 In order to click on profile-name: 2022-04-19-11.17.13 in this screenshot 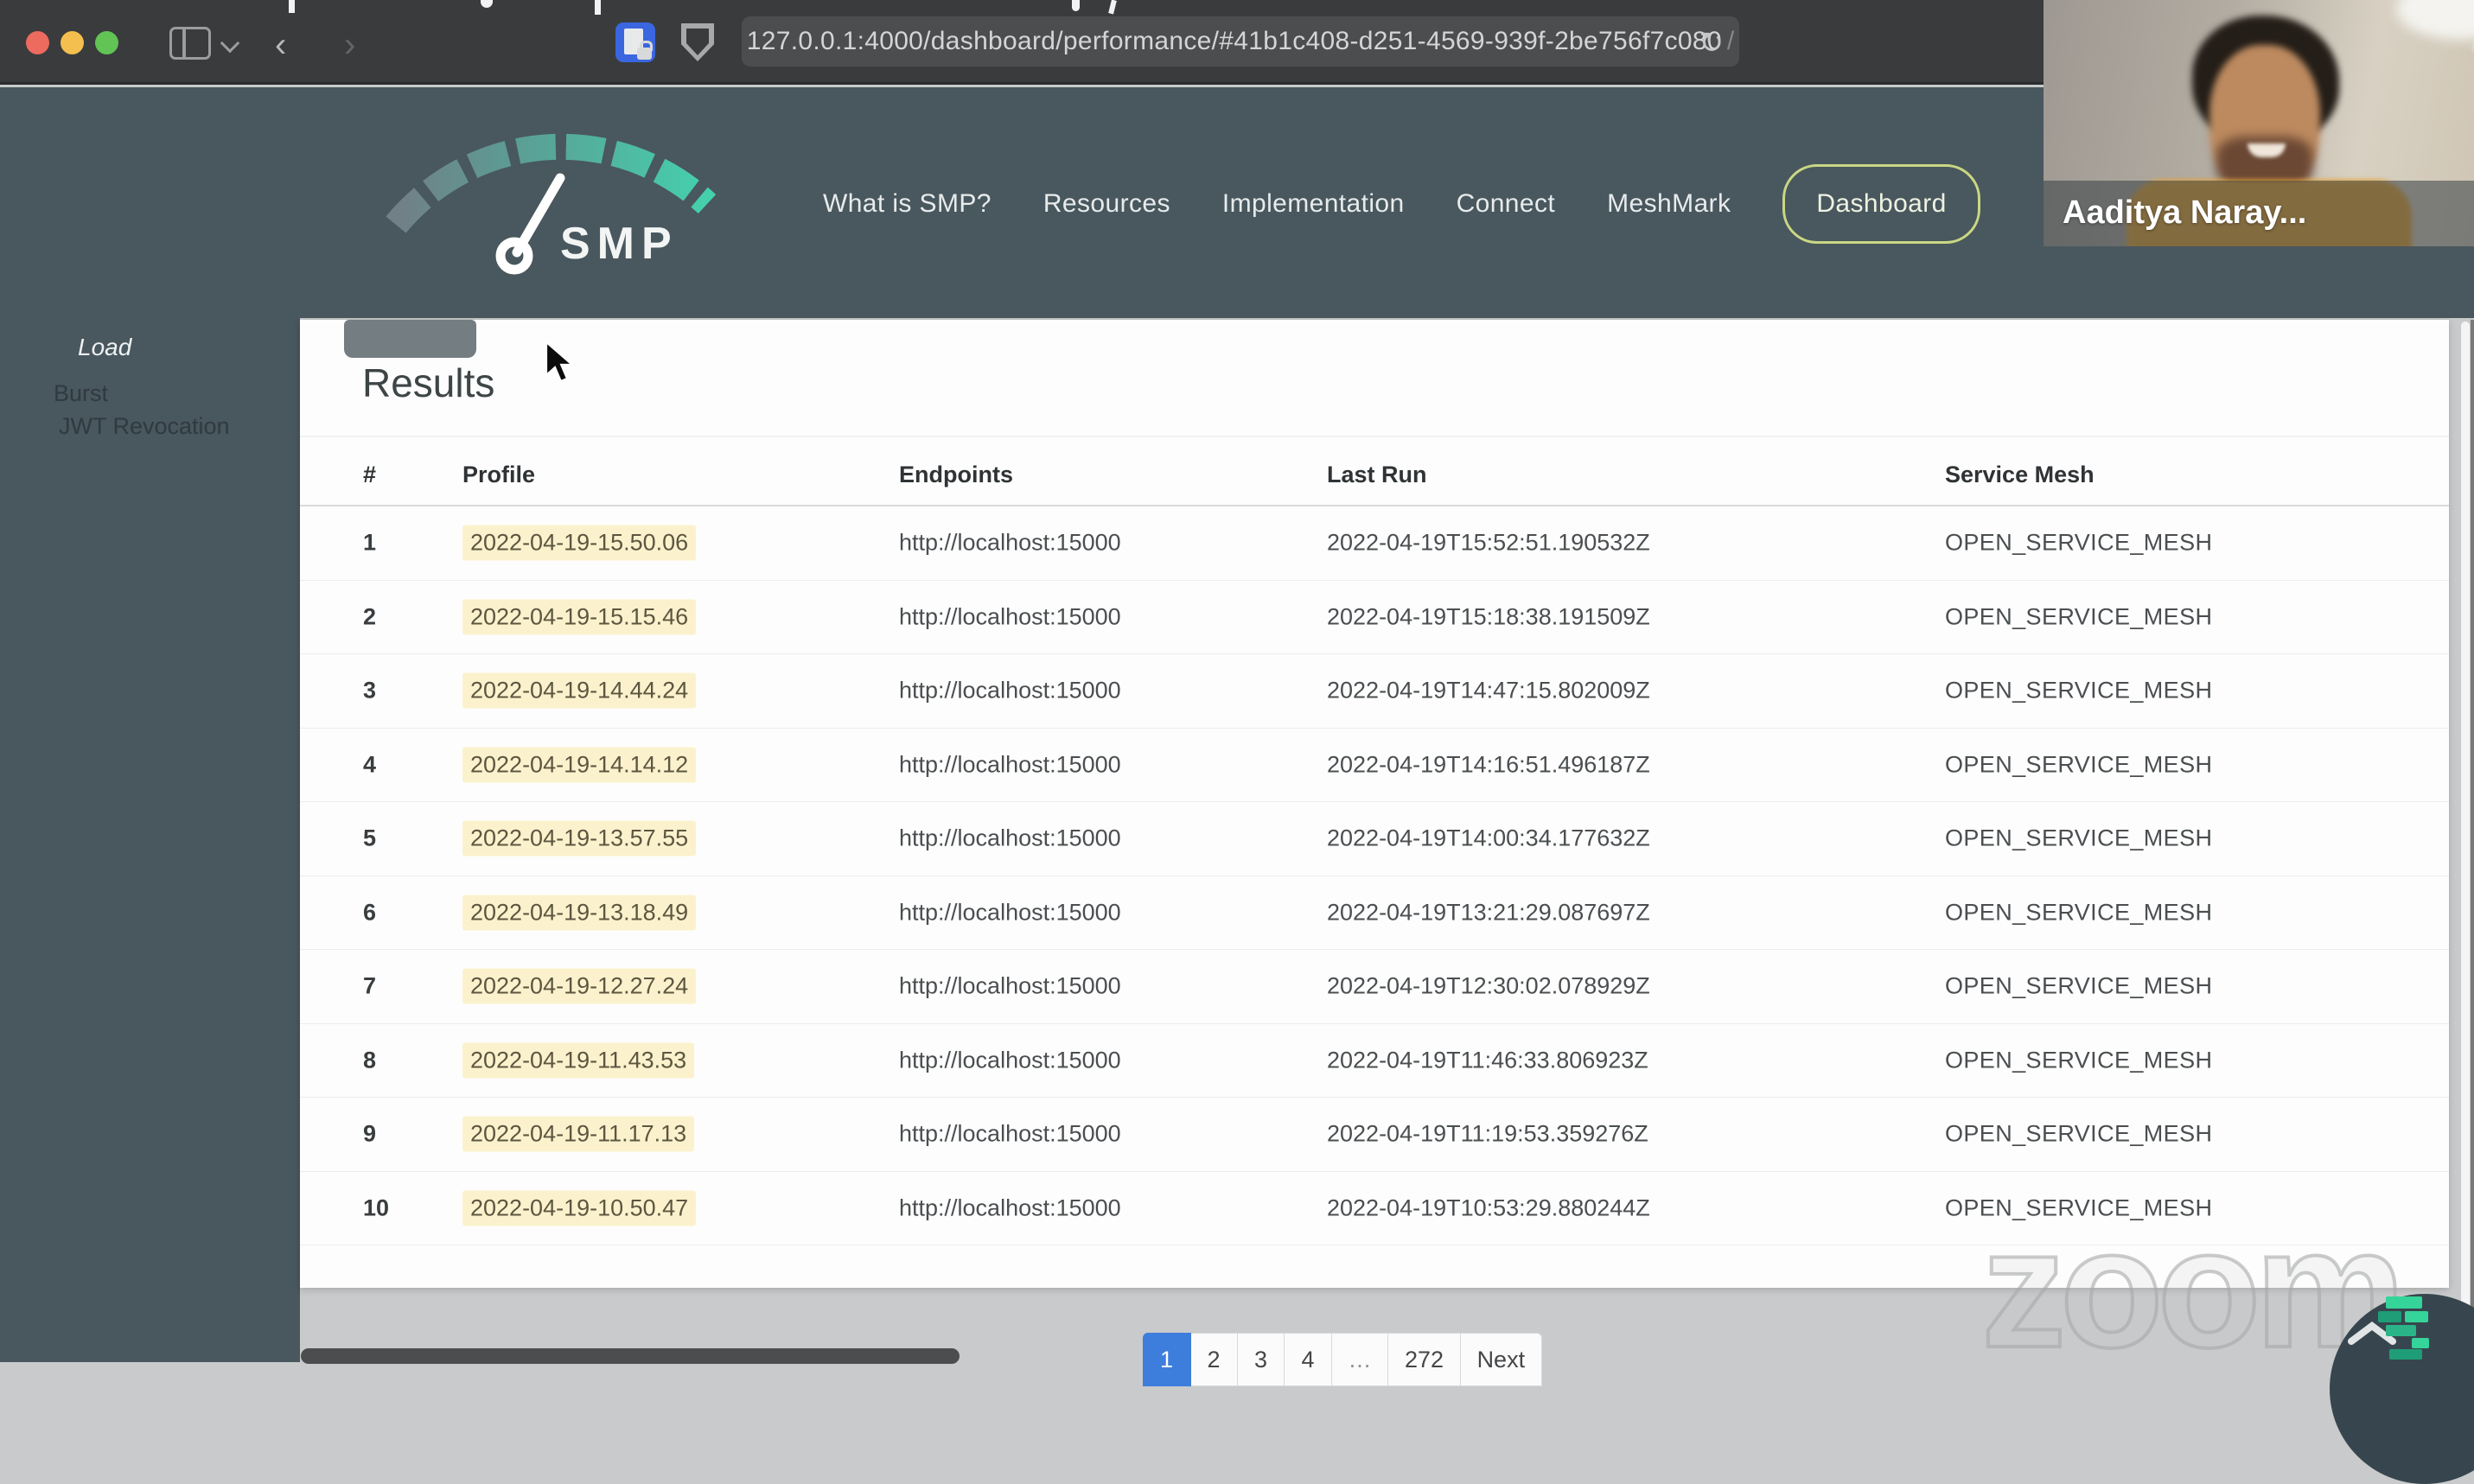, I will do `click(578, 1134)`.